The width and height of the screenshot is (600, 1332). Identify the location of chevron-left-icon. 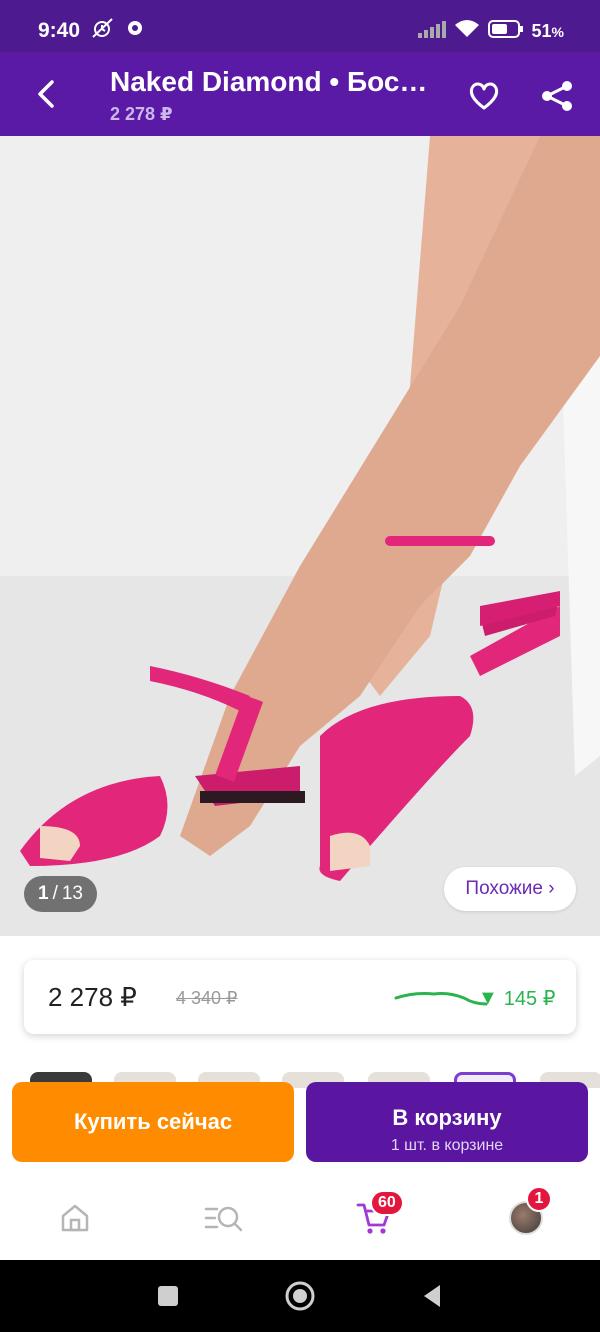
(46, 94).